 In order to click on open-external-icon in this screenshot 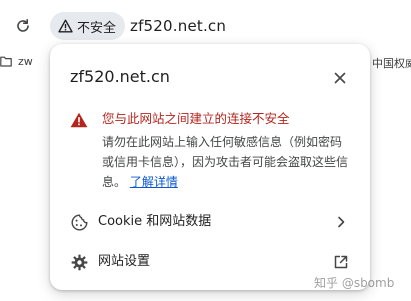, I will do `click(341, 262)`.